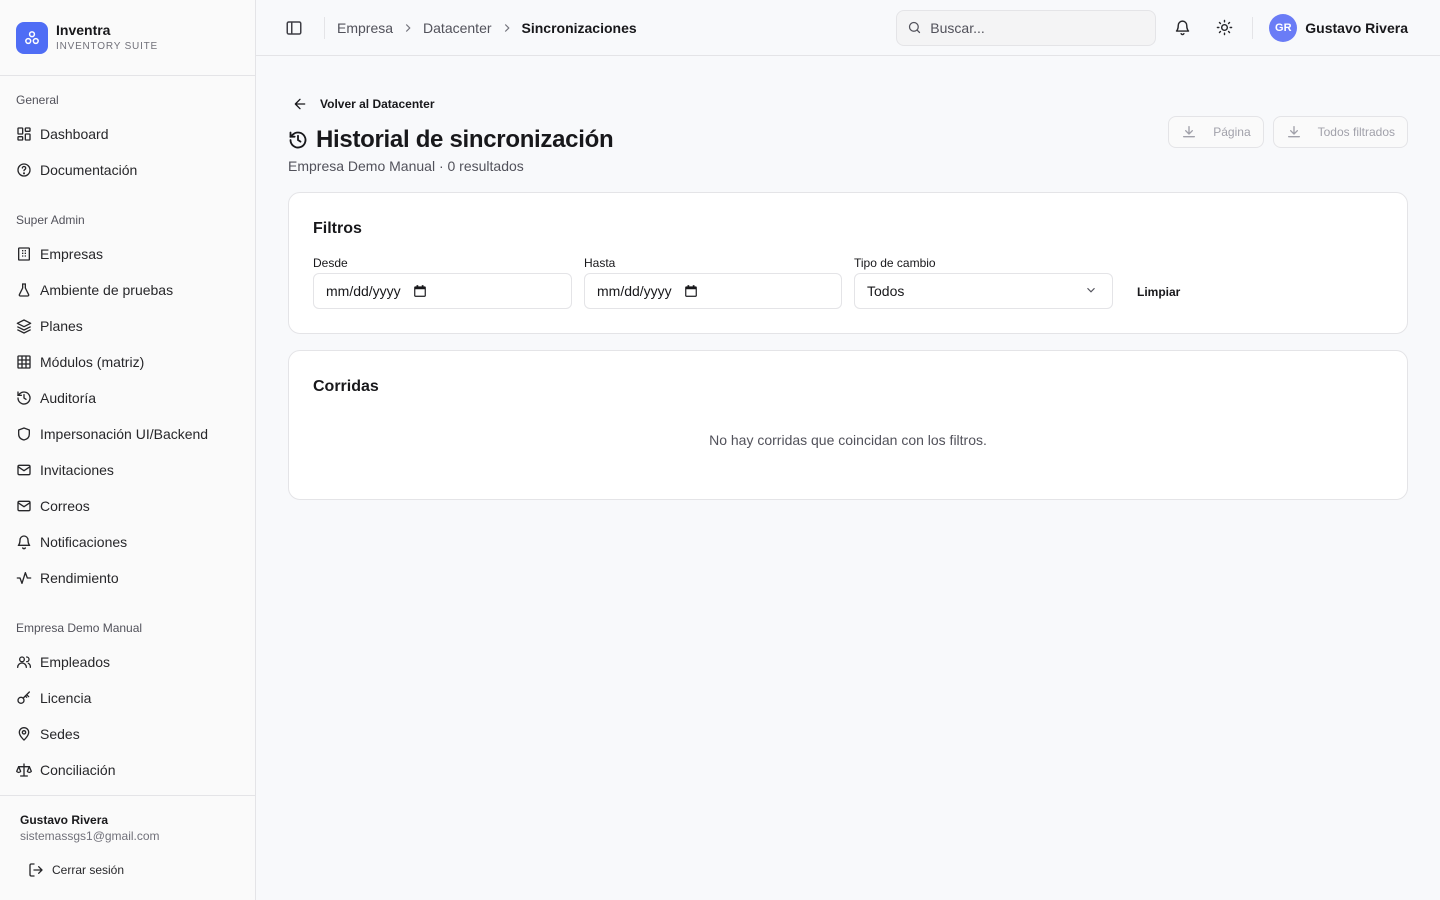 The height and width of the screenshot is (900, 1440). I want to click on sidebar-item-label: Ambiente de pruebas, so click(107, 290).